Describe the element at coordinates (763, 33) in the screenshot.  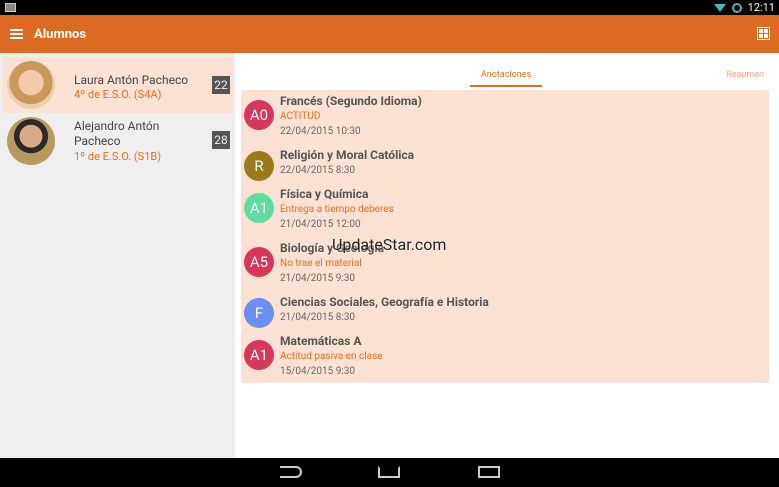
I see `grid-view-icon` at that location.